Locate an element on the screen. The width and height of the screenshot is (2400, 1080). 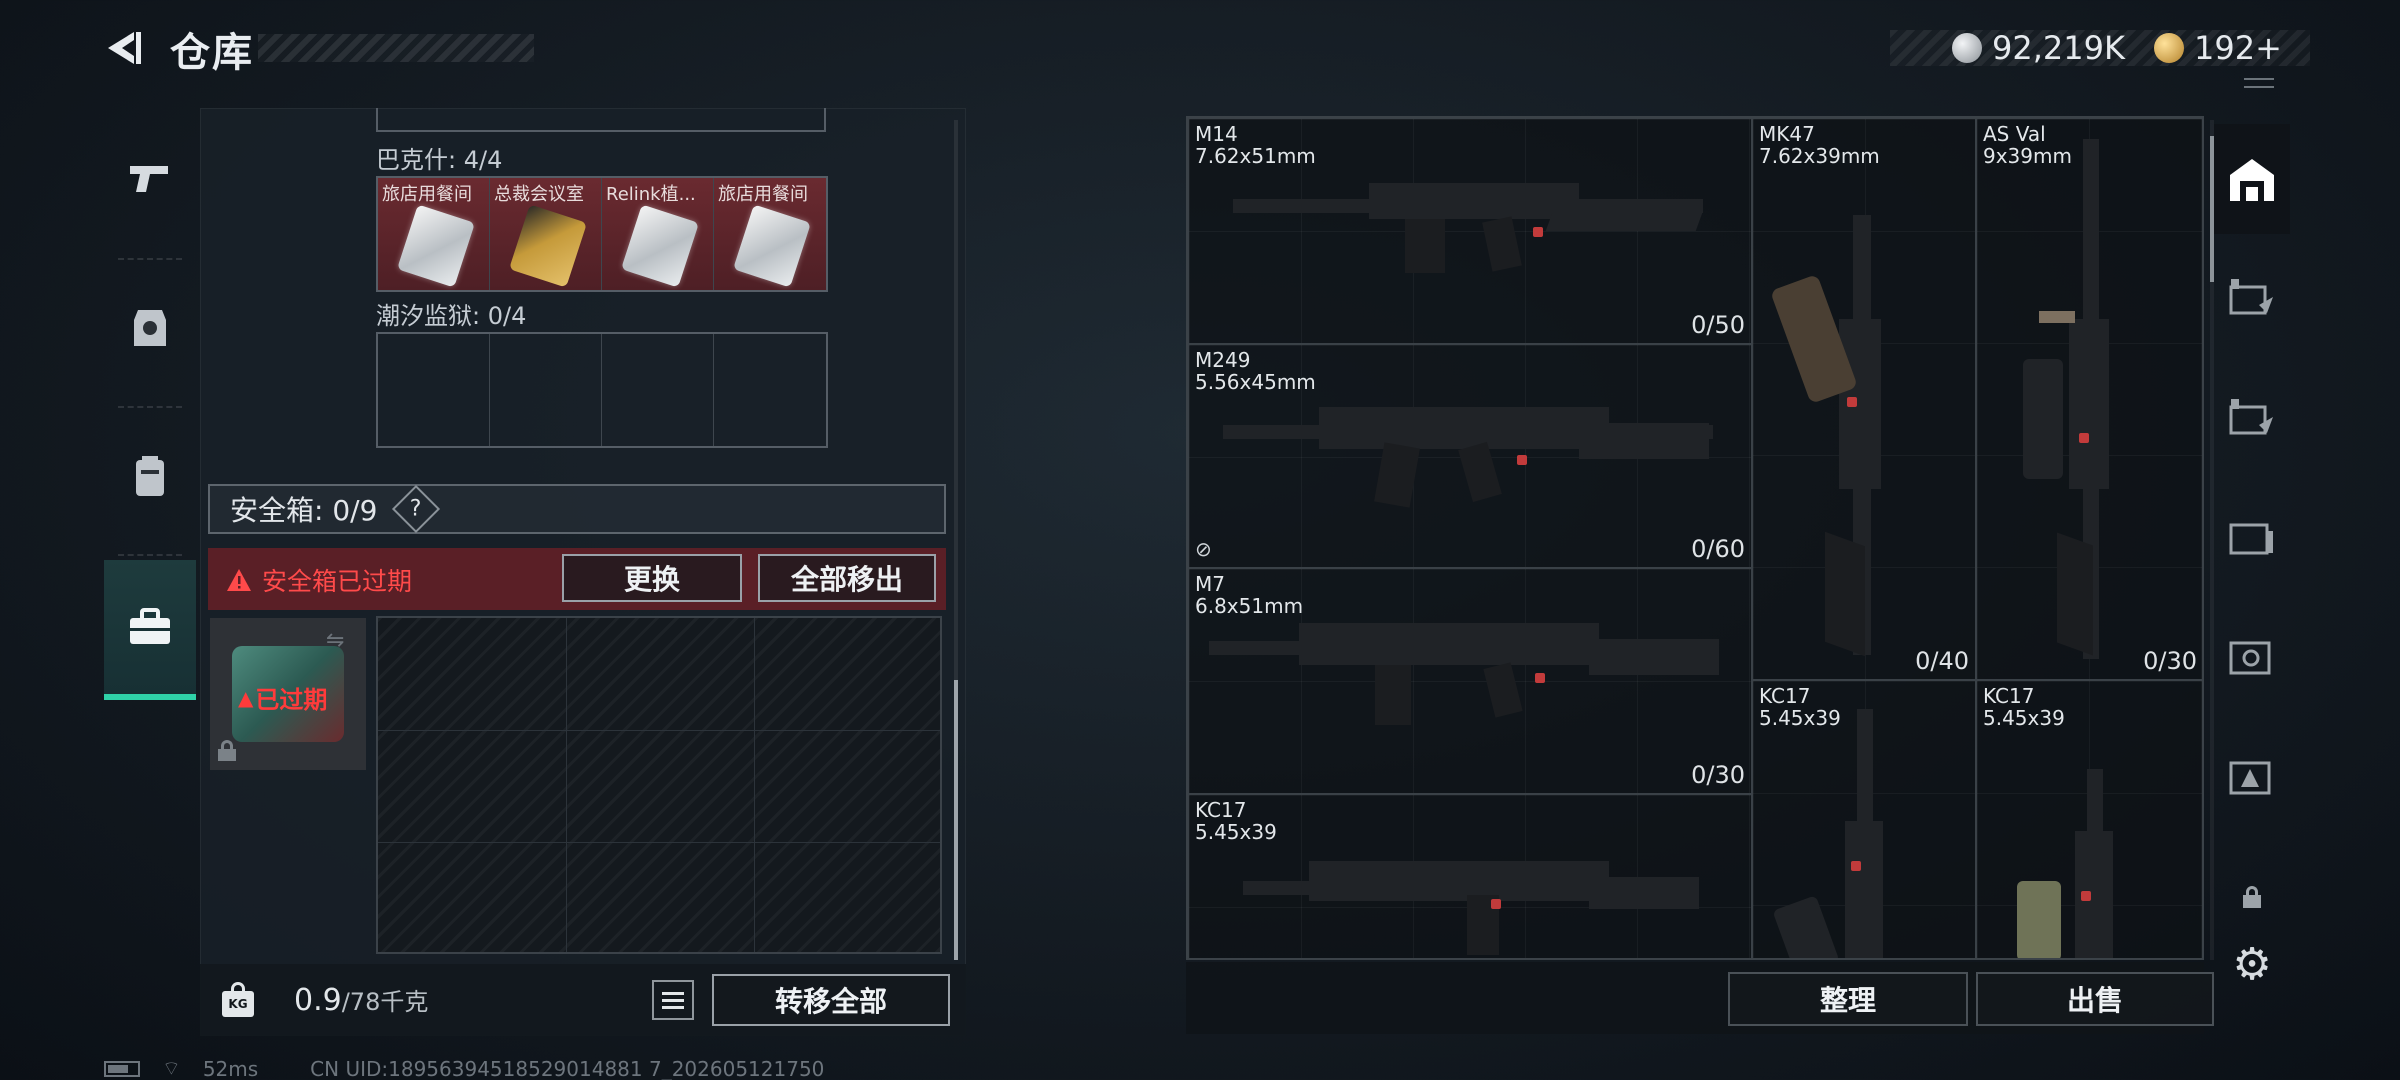
weapon-label: M249 5.56x45mm is located at coordinates (1255, 371).